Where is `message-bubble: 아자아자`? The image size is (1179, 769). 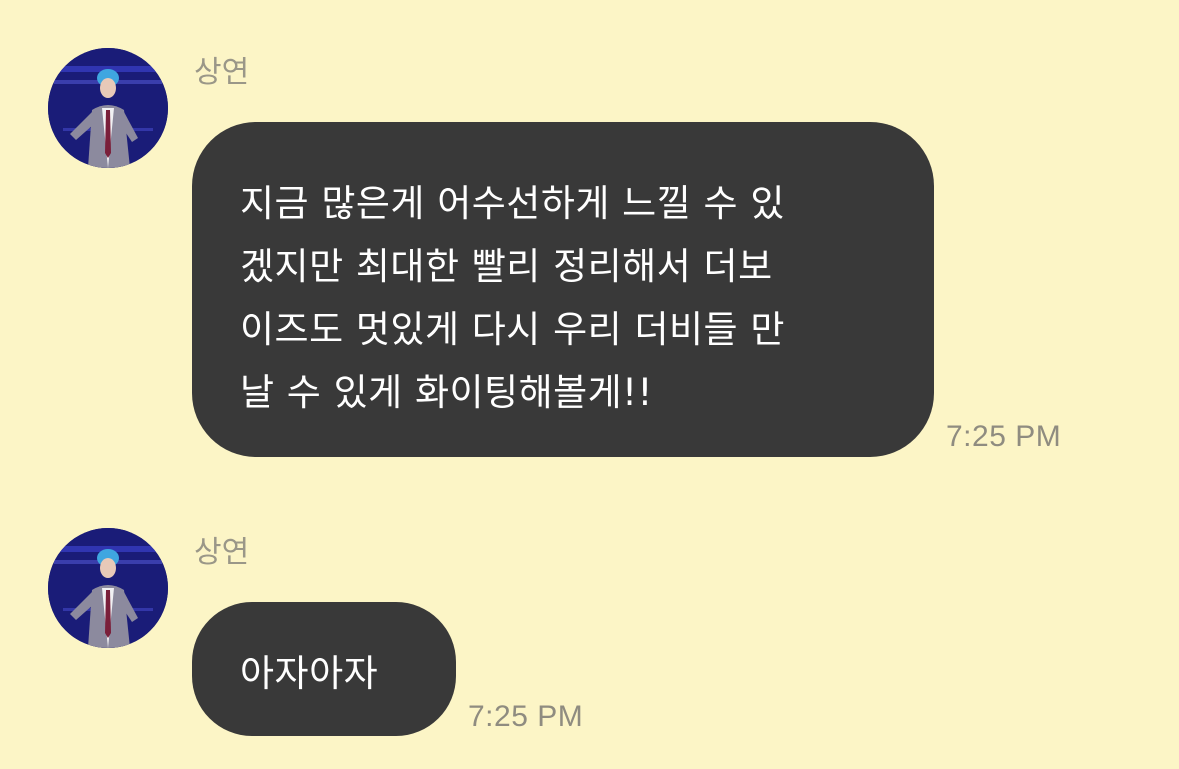
message-bubble: 아자아자 is located at coordinates (324, 669).